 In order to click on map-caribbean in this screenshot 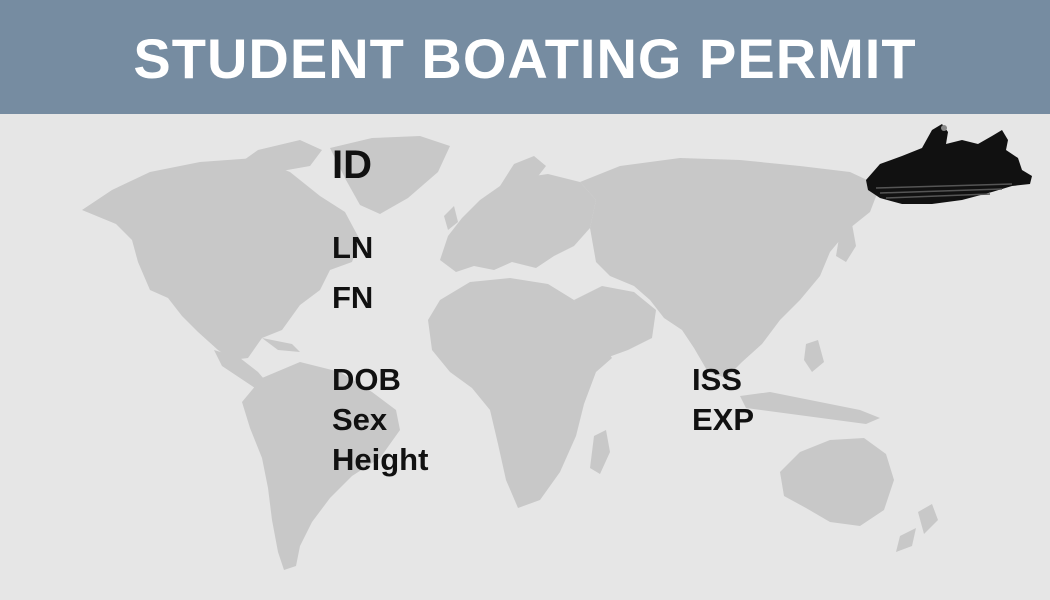, I will do `click(281, 345)`.